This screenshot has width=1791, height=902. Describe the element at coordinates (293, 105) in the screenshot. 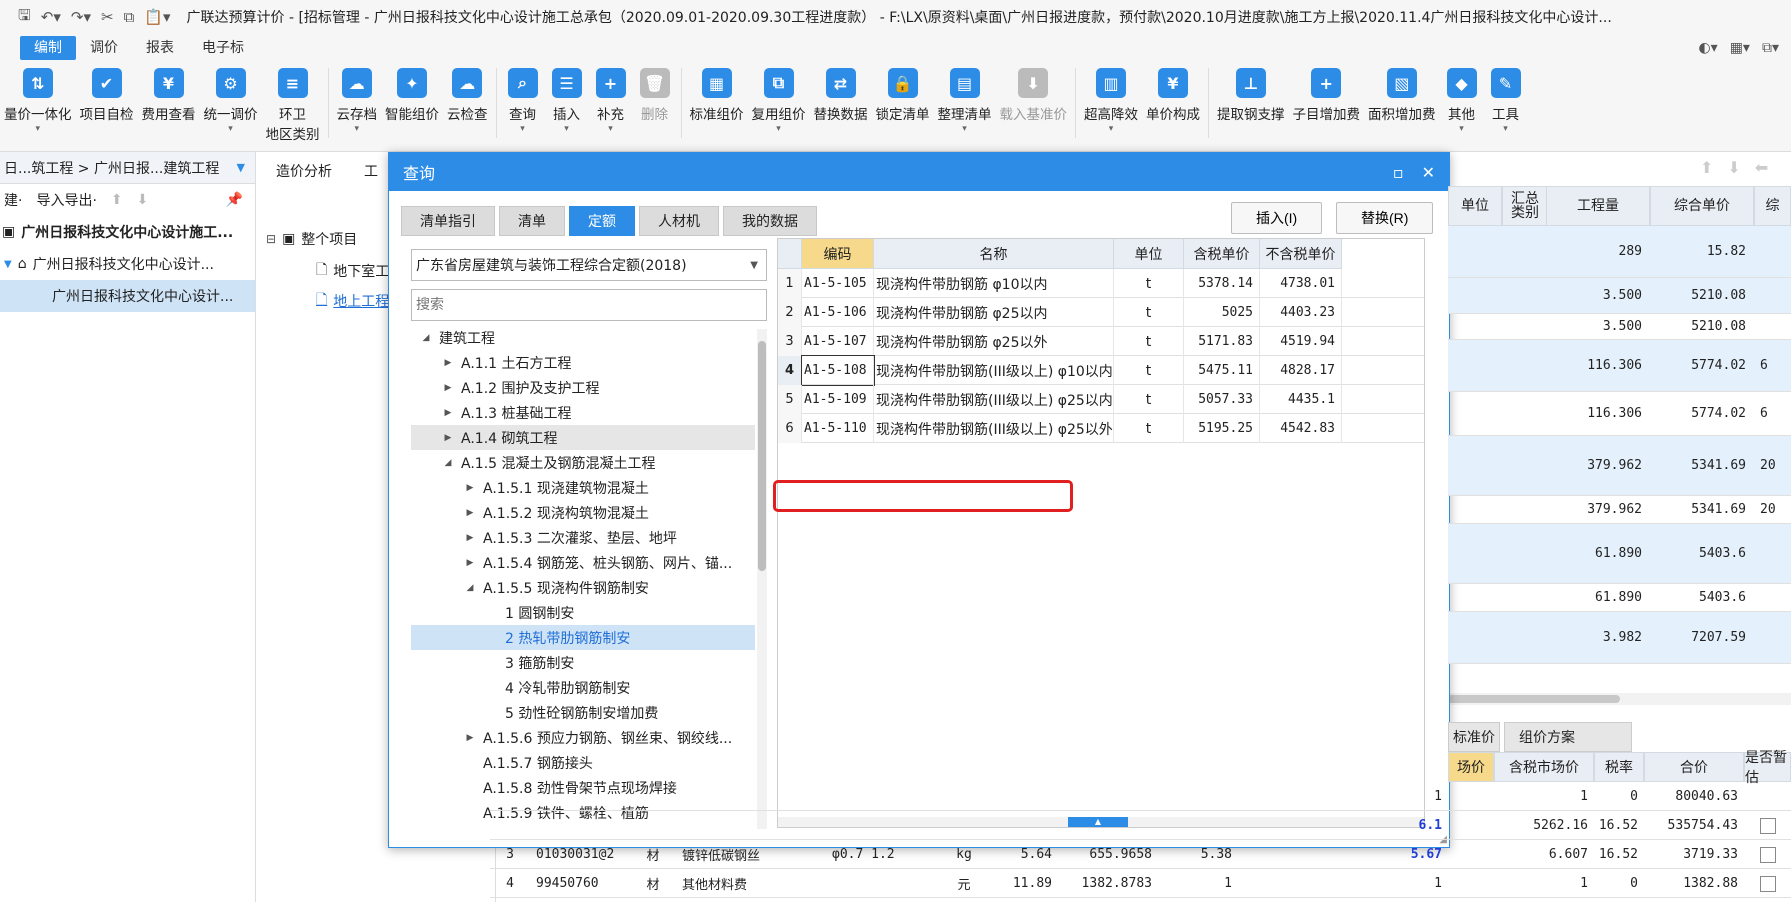

I see `ribbon-button-4: ≡ 环卫 地区类别` at that location.